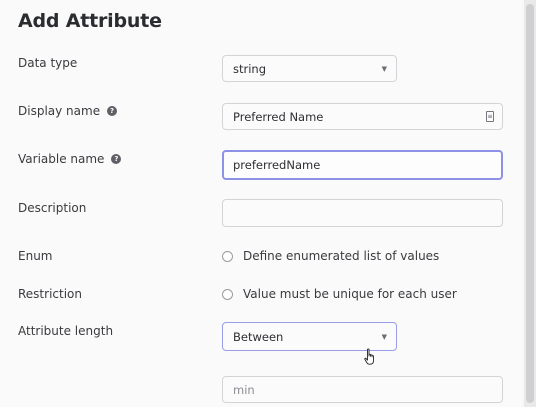 The image size is (536, 407). I want to click on attribute-length-label-text: Attribute length, so click(66, 331).